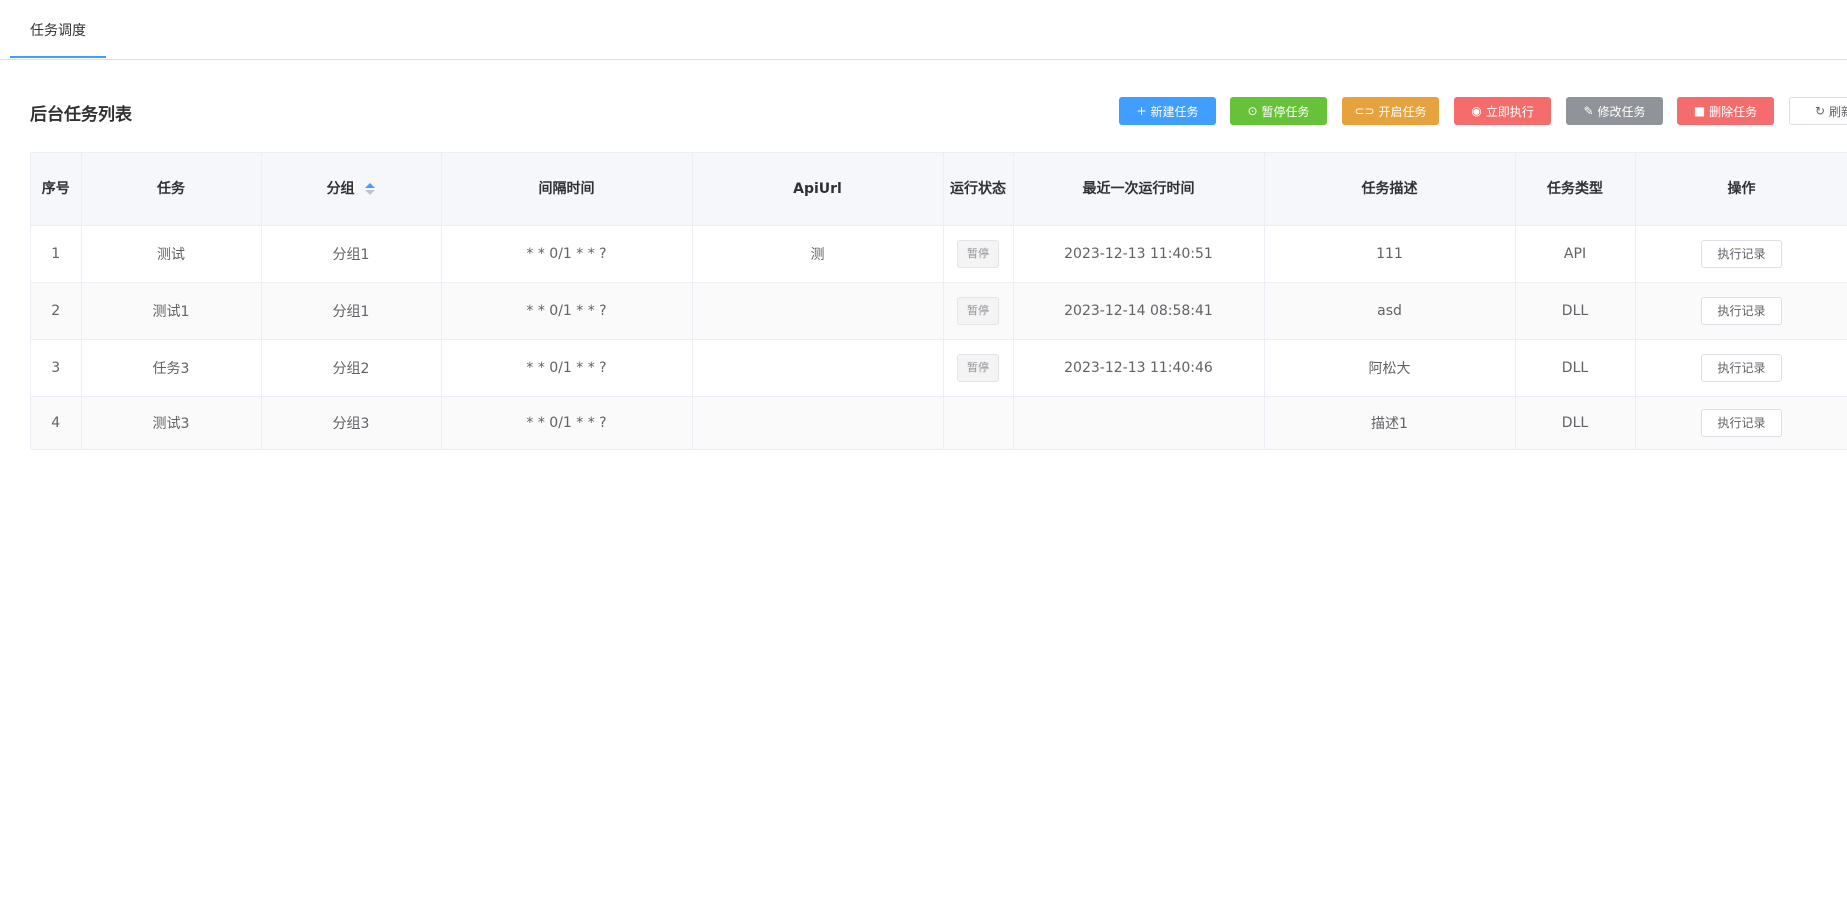 Image resolution: width=1847 pixels, height=917 pixels. I want to click on pause-circle-icon: ⊙, so click(1252, 111).